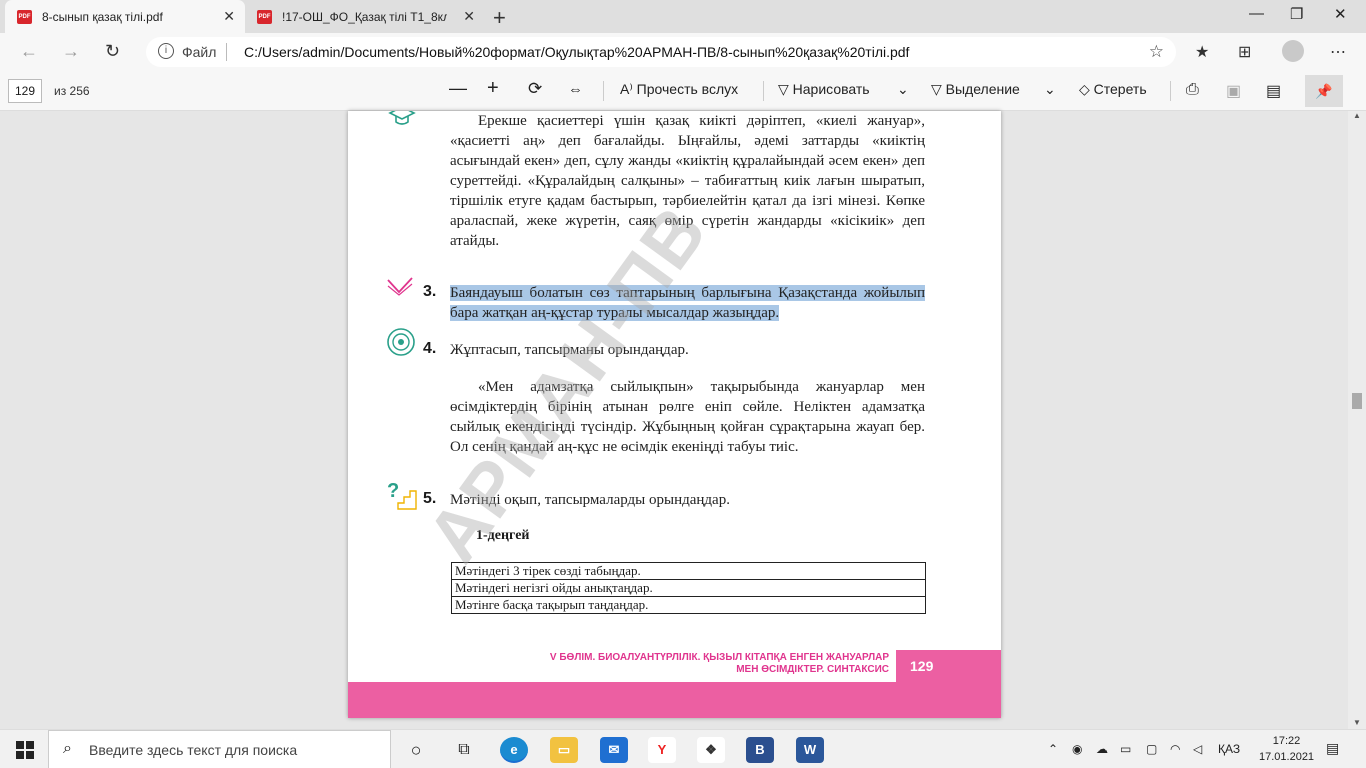  I want to click on windows-start-icon, so click(25, 750).